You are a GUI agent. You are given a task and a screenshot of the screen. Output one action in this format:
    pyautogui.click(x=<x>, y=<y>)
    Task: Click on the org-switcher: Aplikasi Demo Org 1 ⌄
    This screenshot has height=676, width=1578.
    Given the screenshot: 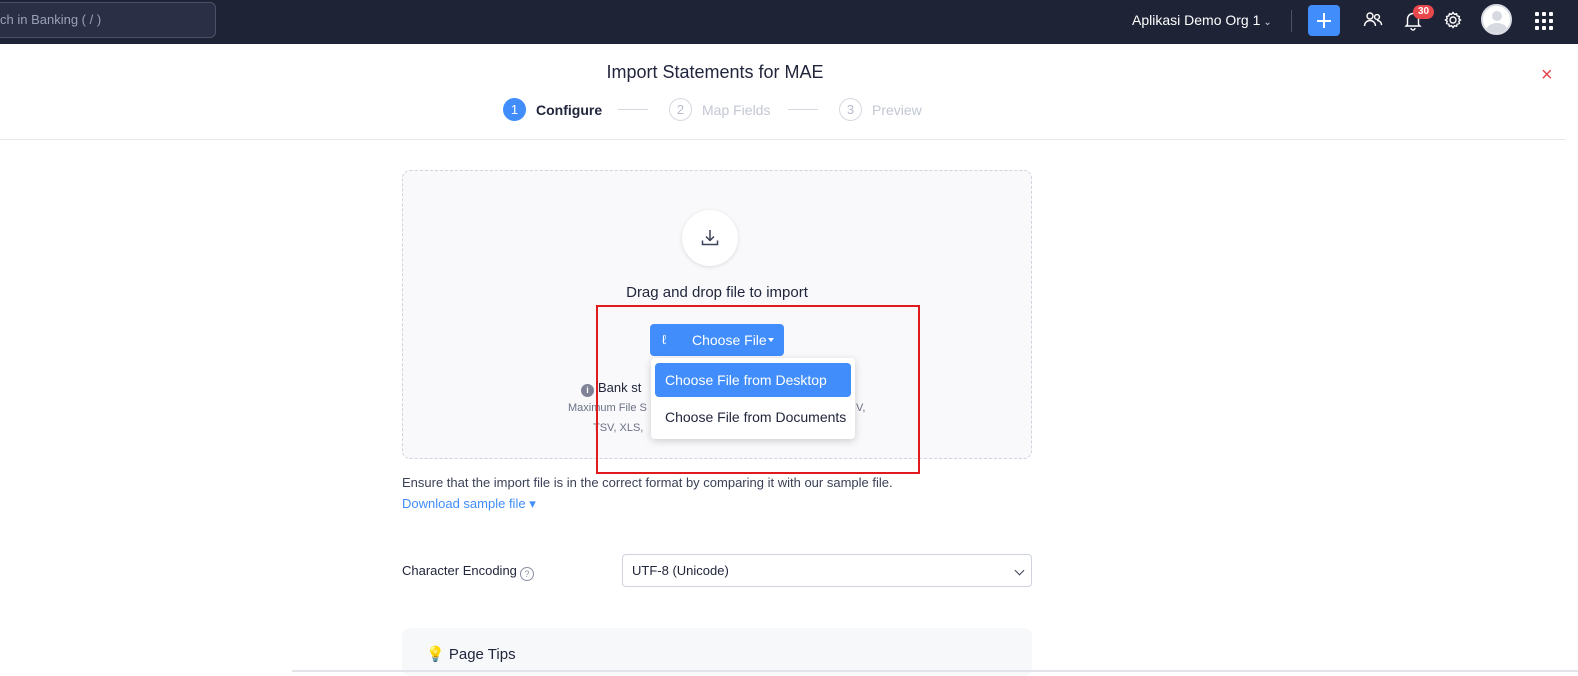 What is the action you would take?
    pyautogui.click(x=1202, y=20)
    